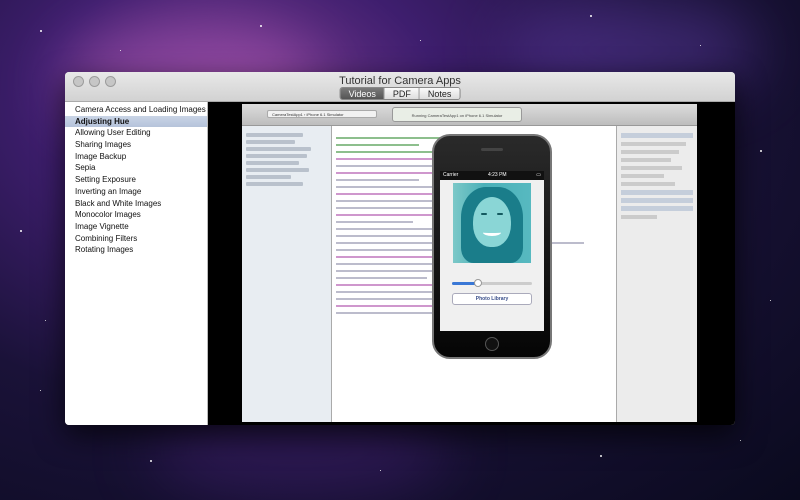 The width and height of the screenshot is (800, 500). I want to click on lesson-item: Combining Filters, so click(136, 239).